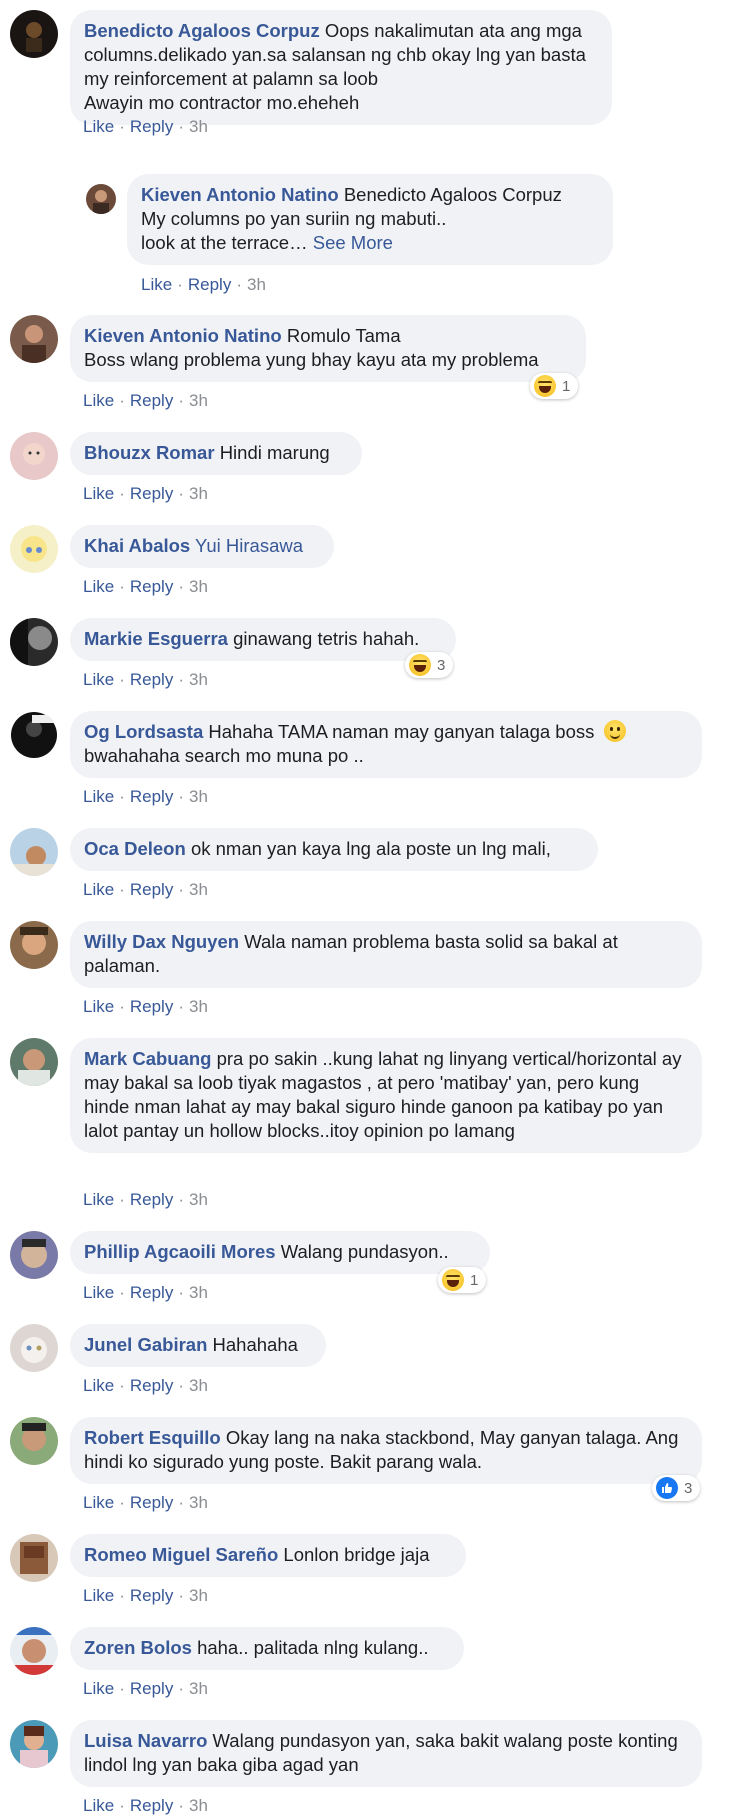  I want to click on comment-author: Robert Esquillo, so click(152, 1437).